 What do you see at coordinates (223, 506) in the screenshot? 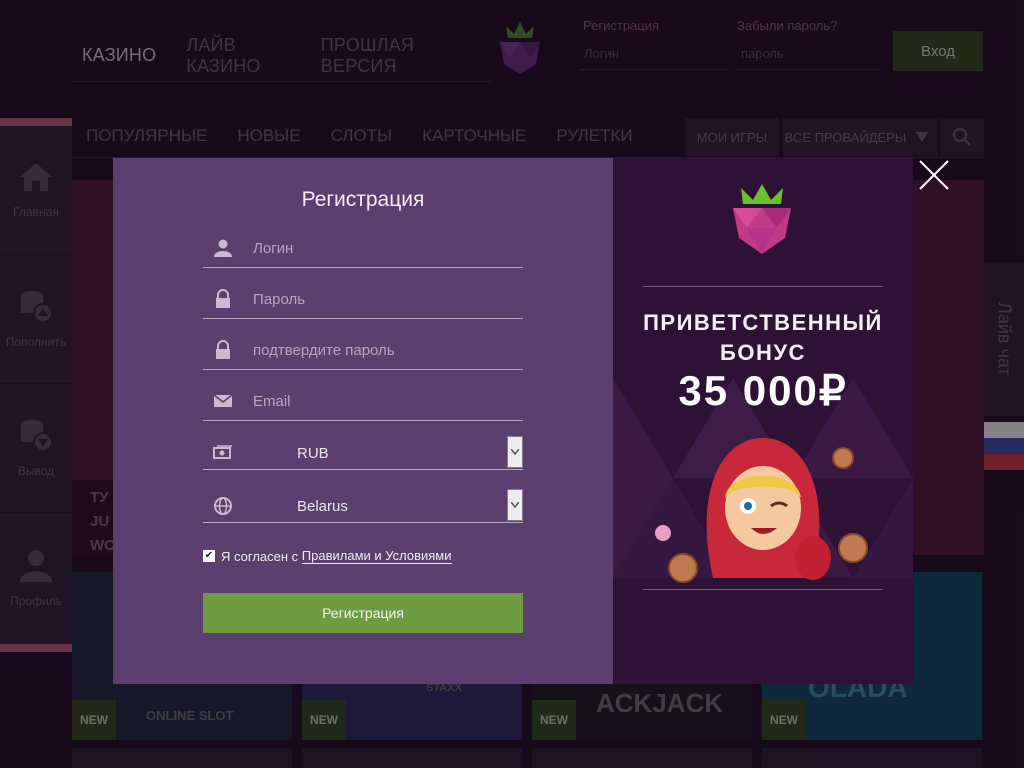
I see `globe-icon` at bounding box center [223, 506].